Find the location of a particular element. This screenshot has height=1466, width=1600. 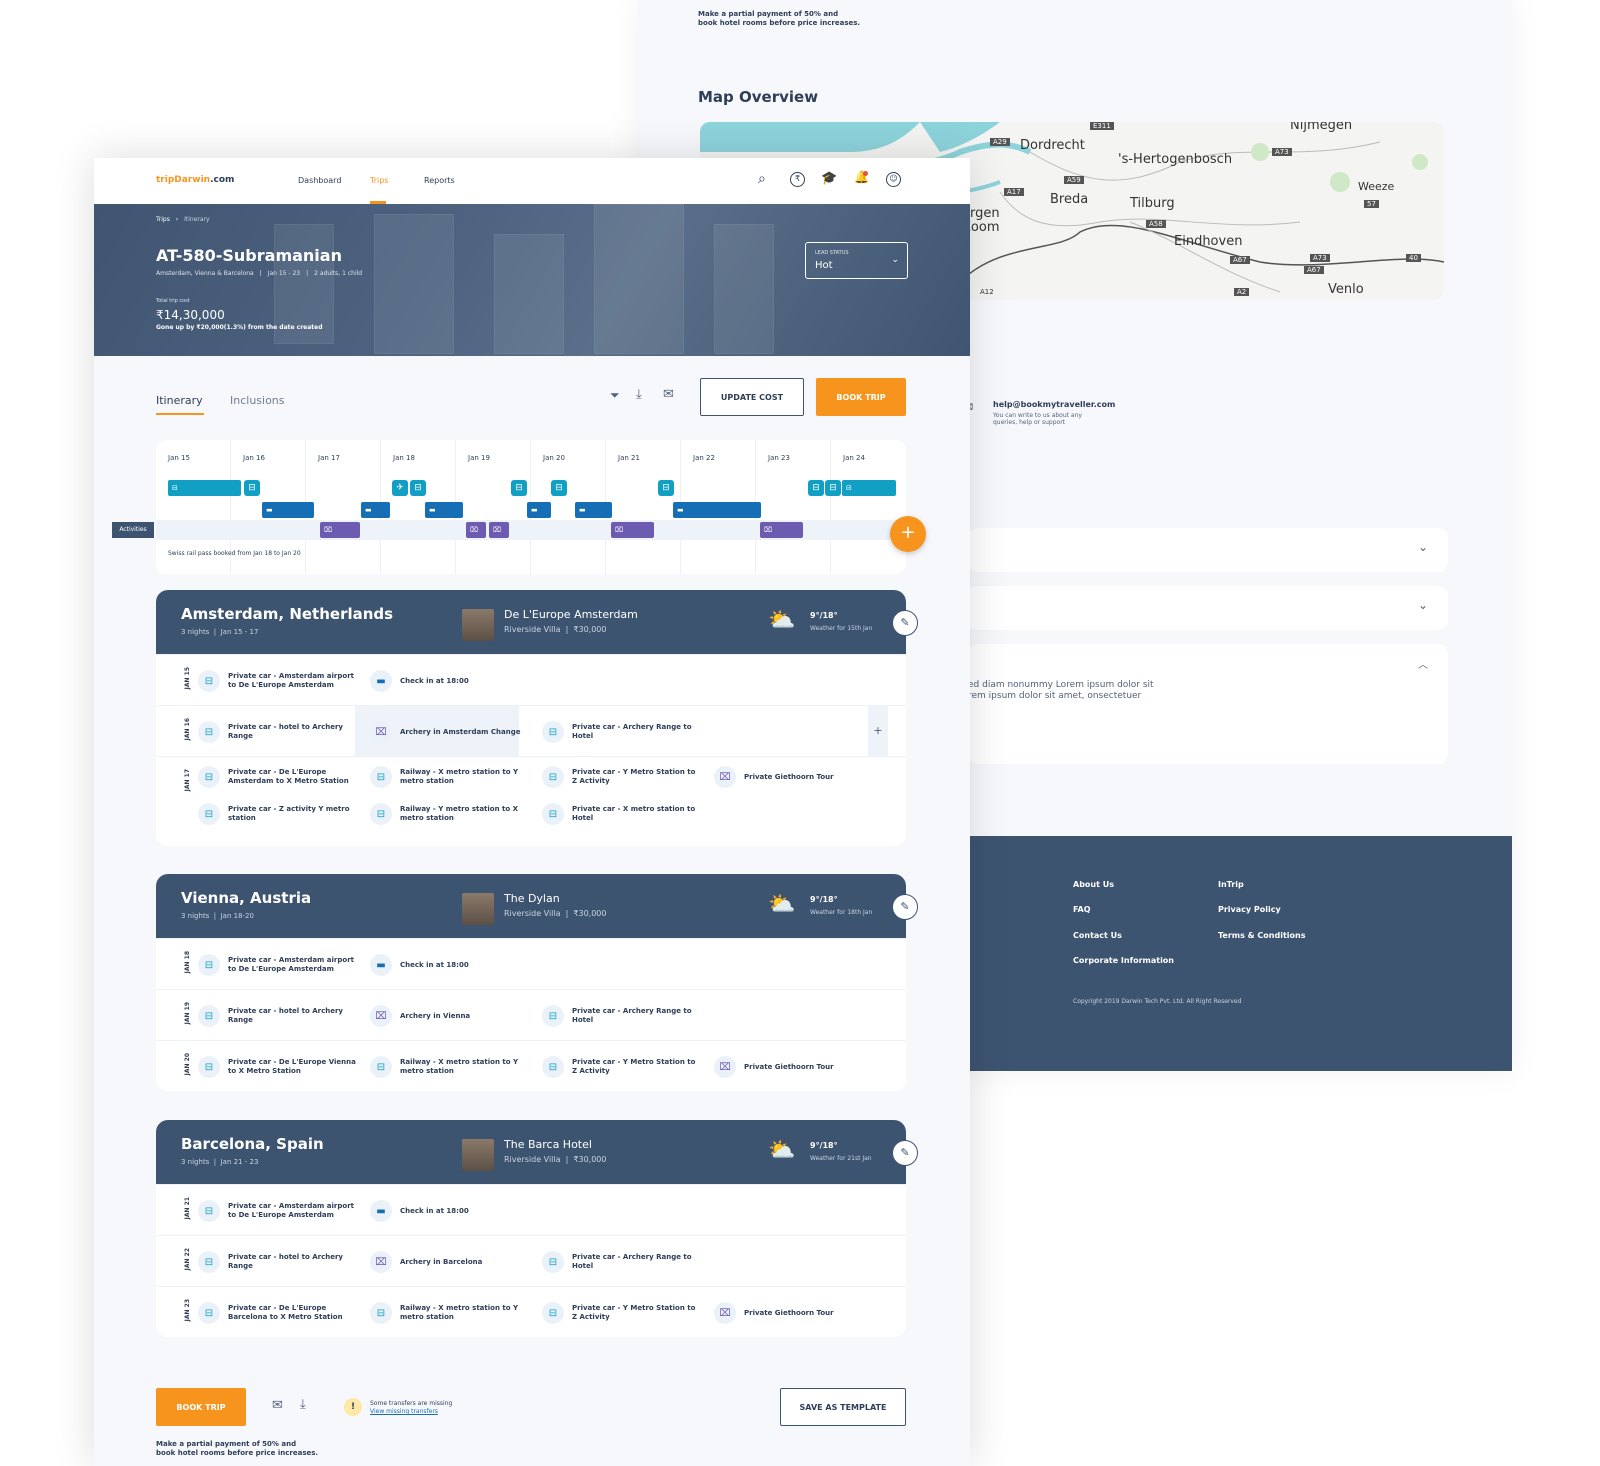

flight-icon: ✈ is located at coordinates (400, 488).